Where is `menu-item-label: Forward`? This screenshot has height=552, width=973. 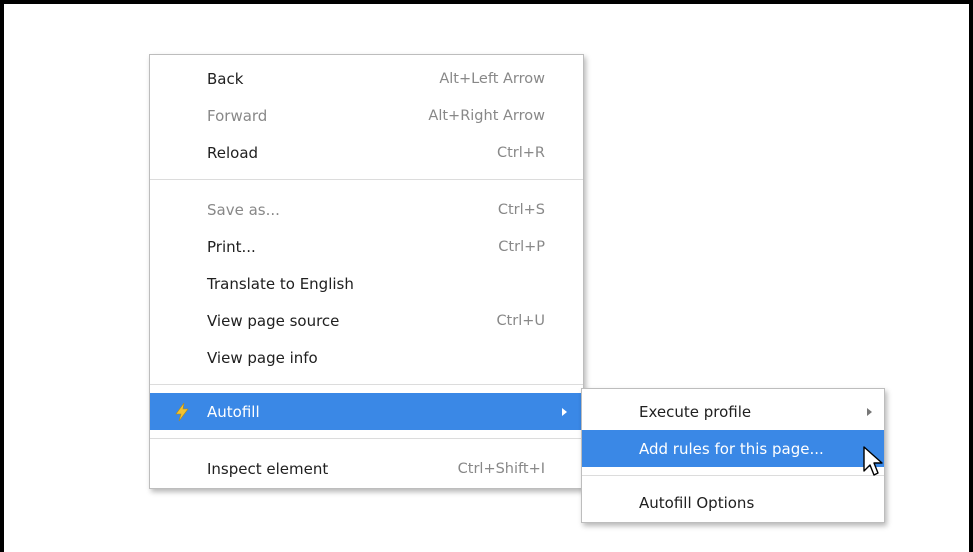
menu-item-label: Forward is located at coordinates (237, 115).